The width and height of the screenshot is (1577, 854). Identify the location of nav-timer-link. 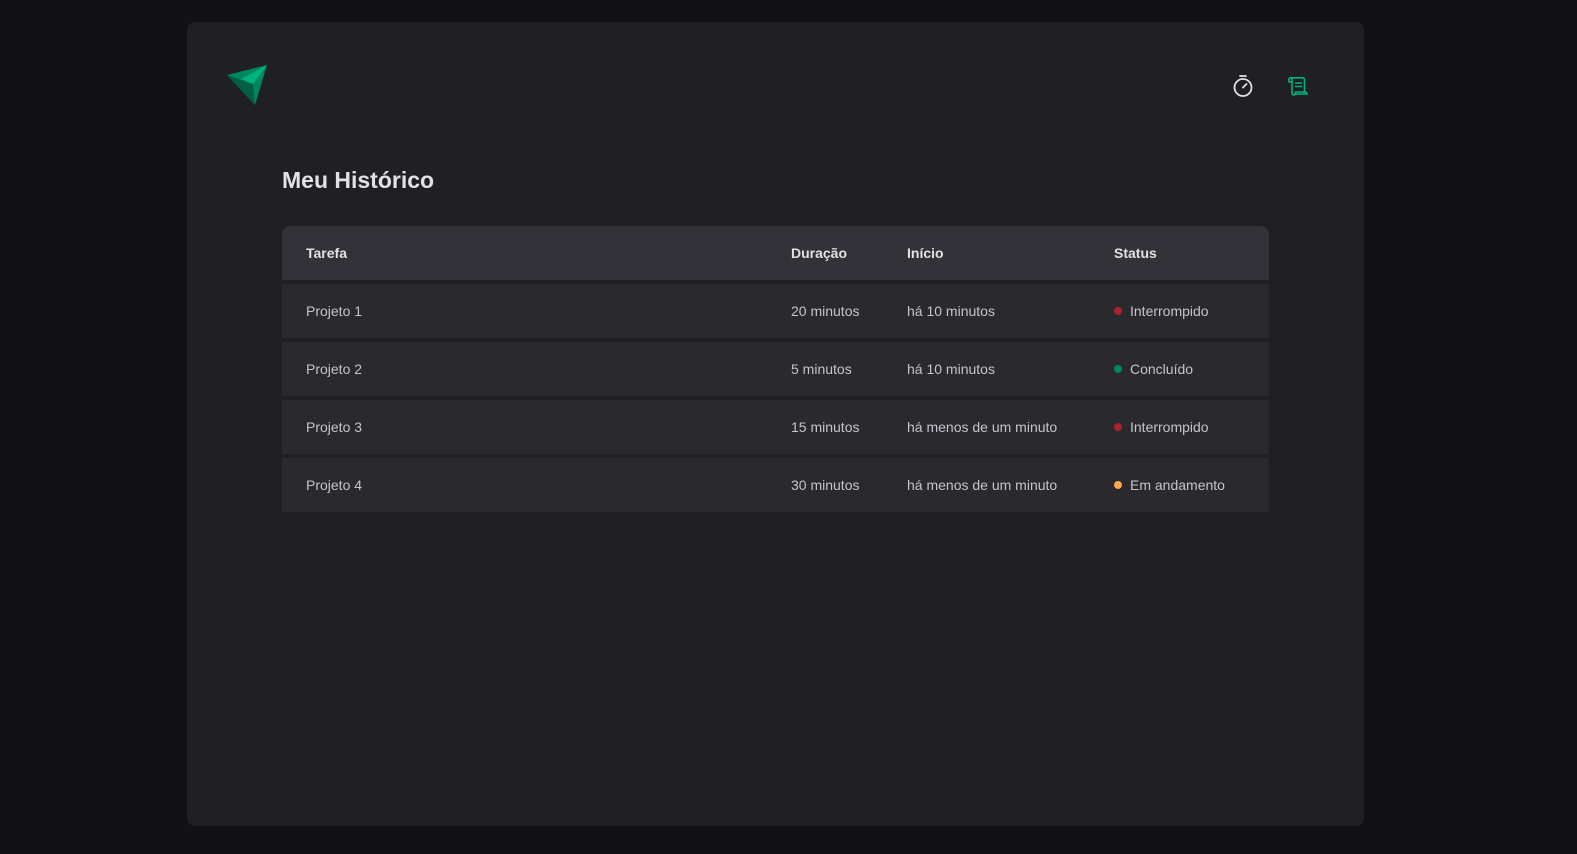
(1242, 86).